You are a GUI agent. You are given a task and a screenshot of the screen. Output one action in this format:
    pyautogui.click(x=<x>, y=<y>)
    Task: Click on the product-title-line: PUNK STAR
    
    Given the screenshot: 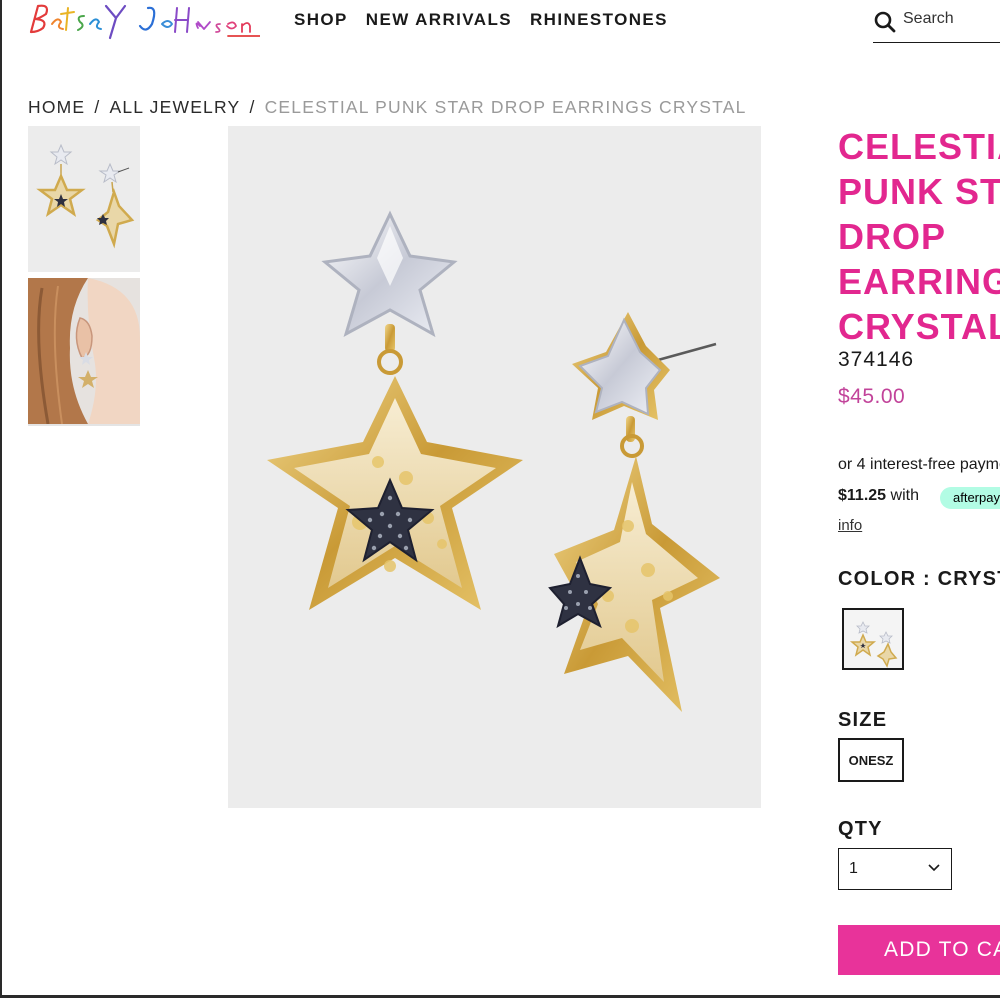 What is the action you would take?
    pyautogui.click(x=919, y=191)
    